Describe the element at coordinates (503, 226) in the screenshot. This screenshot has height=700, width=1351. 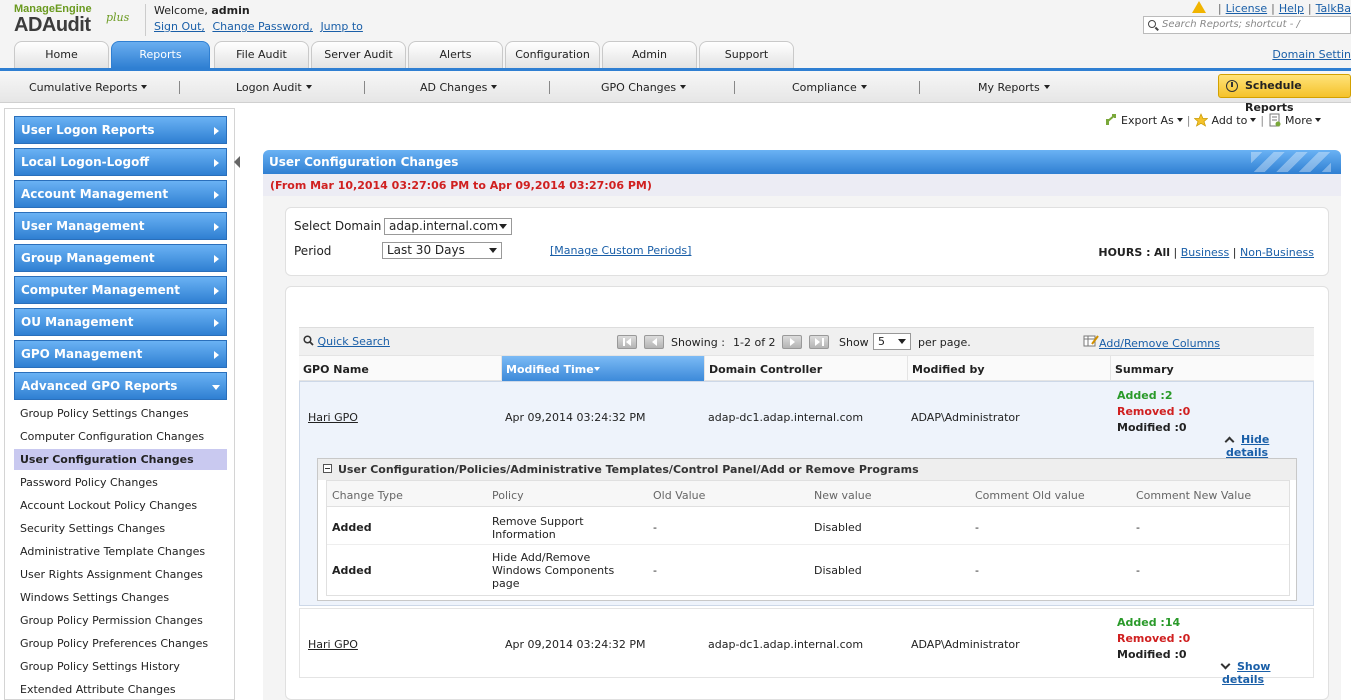
I see `dropdown-arrow-icon` at that location.